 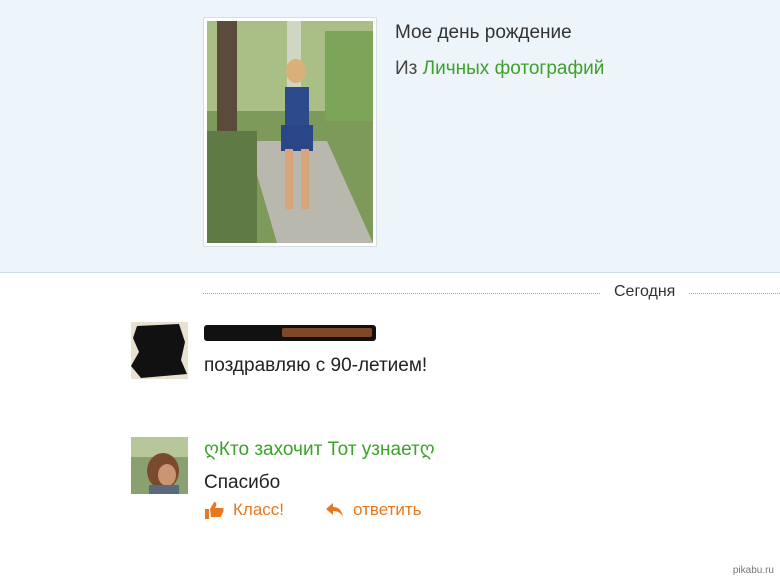 I want to click on thumbs-up-icon, so click(x=214, y=510).